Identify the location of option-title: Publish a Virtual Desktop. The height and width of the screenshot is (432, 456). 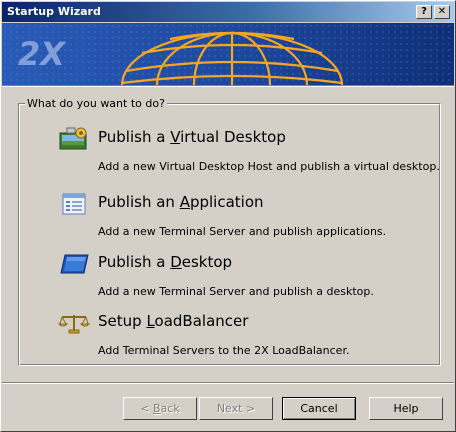
(192, 137).